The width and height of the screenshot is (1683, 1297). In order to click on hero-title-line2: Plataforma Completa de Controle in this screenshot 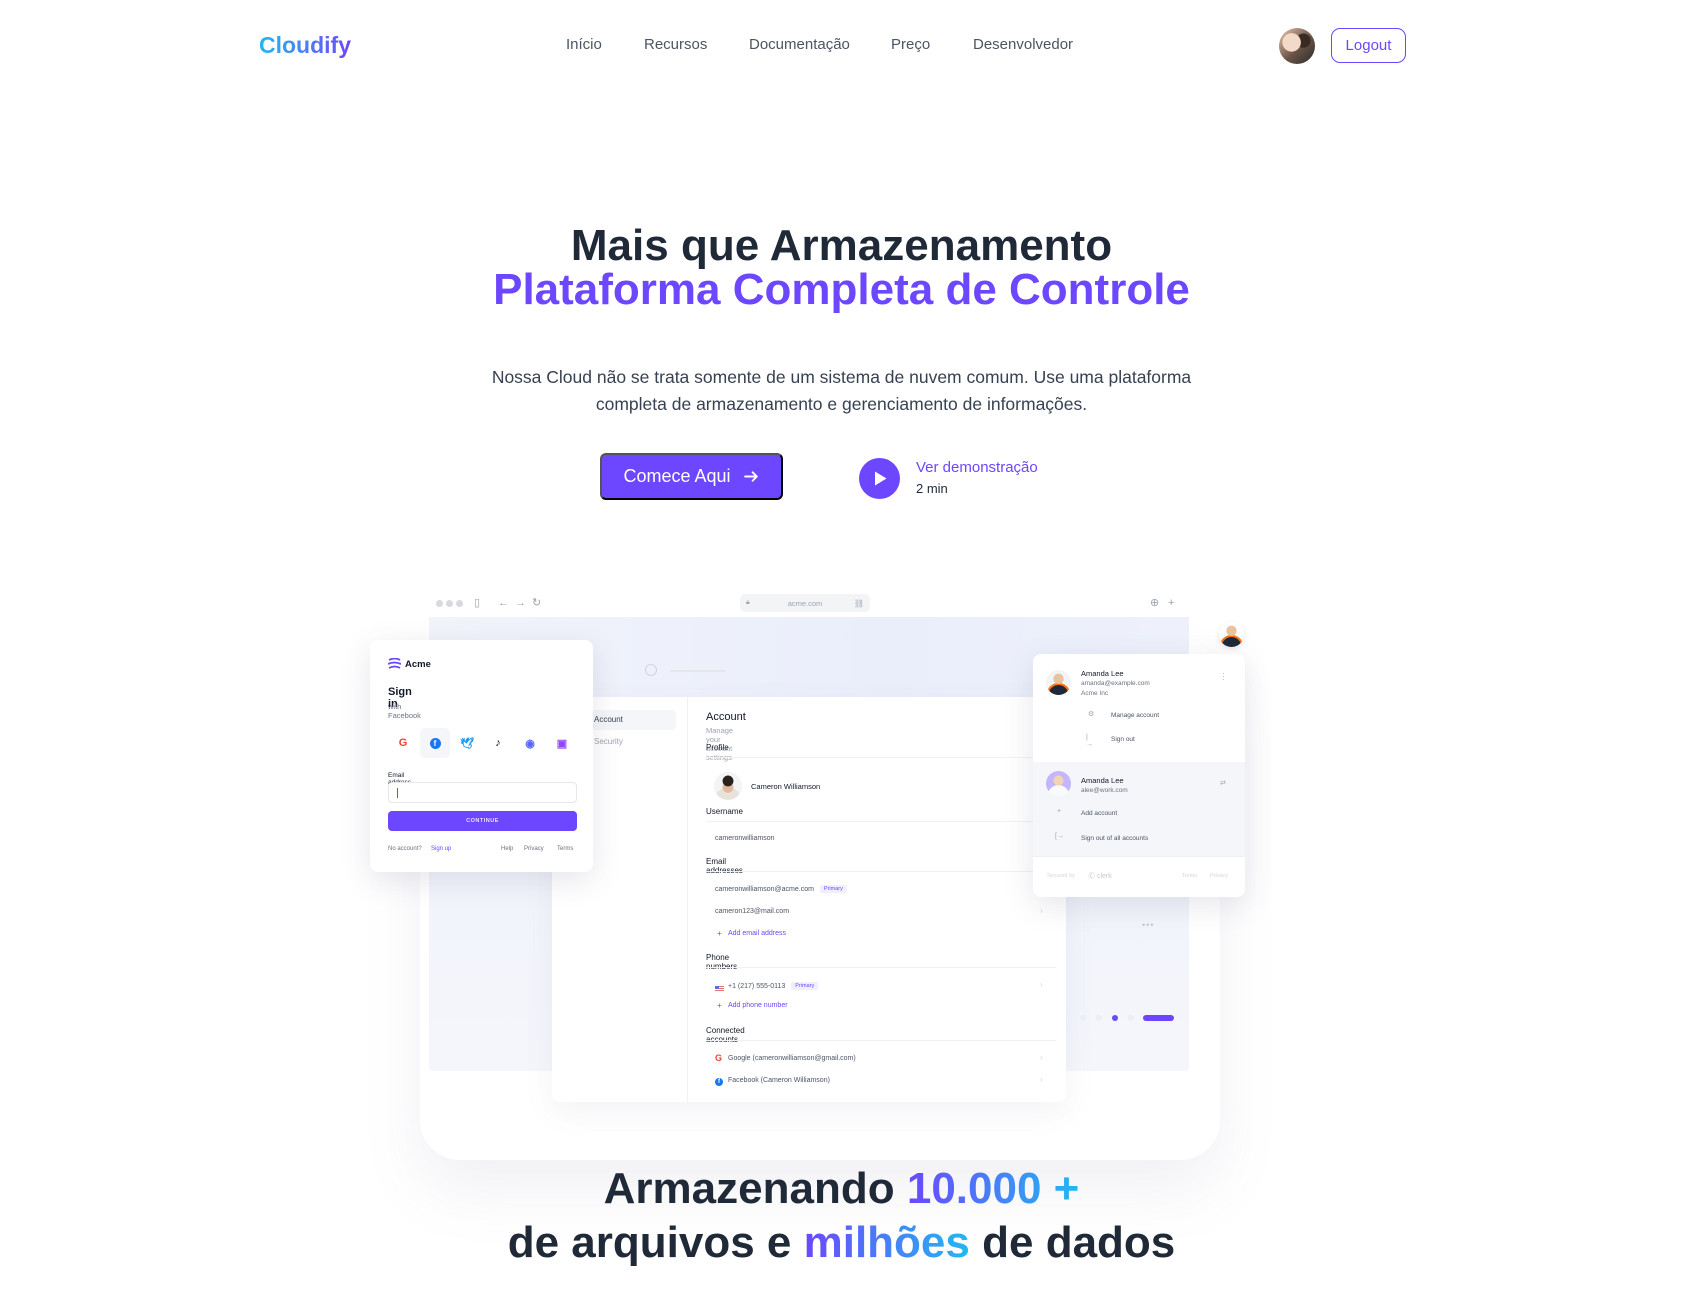, I will do `click(841, 289)`.